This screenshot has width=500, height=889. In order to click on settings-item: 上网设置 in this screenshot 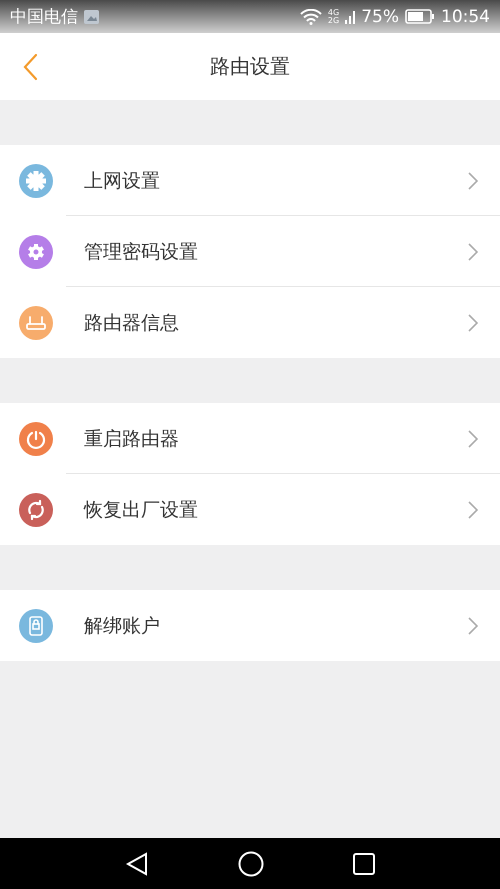, I will do `click(250, 180)`.